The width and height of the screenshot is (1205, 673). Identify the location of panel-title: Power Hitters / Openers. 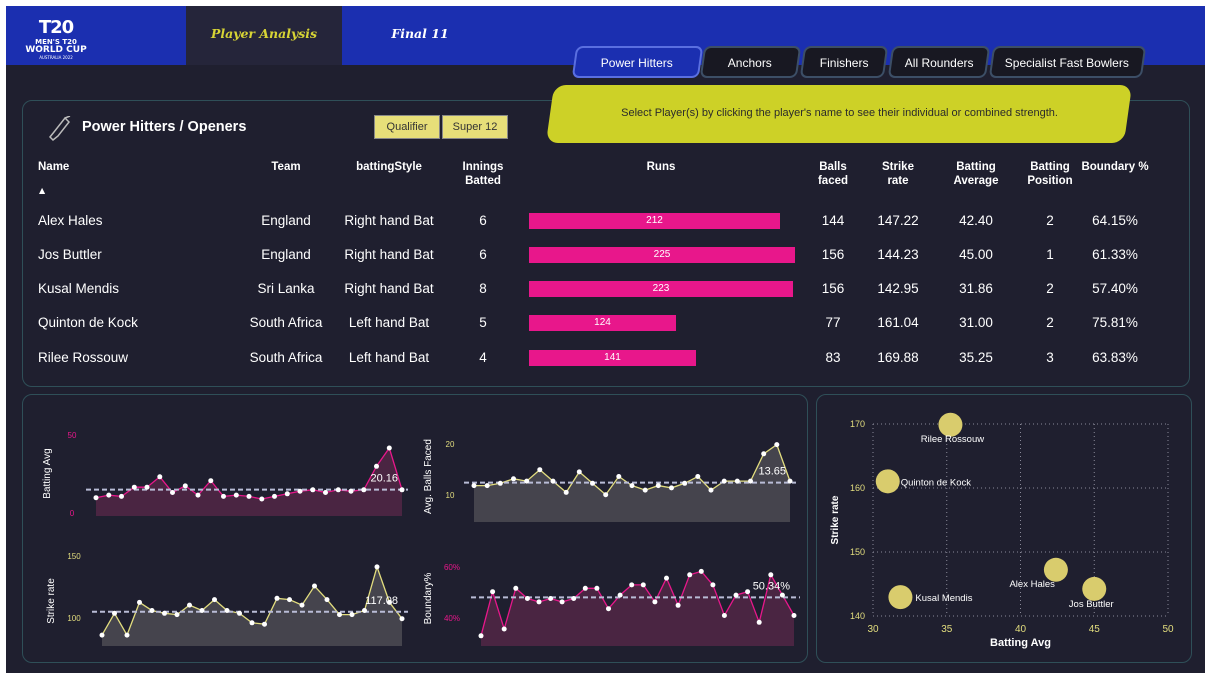
(164, 127).